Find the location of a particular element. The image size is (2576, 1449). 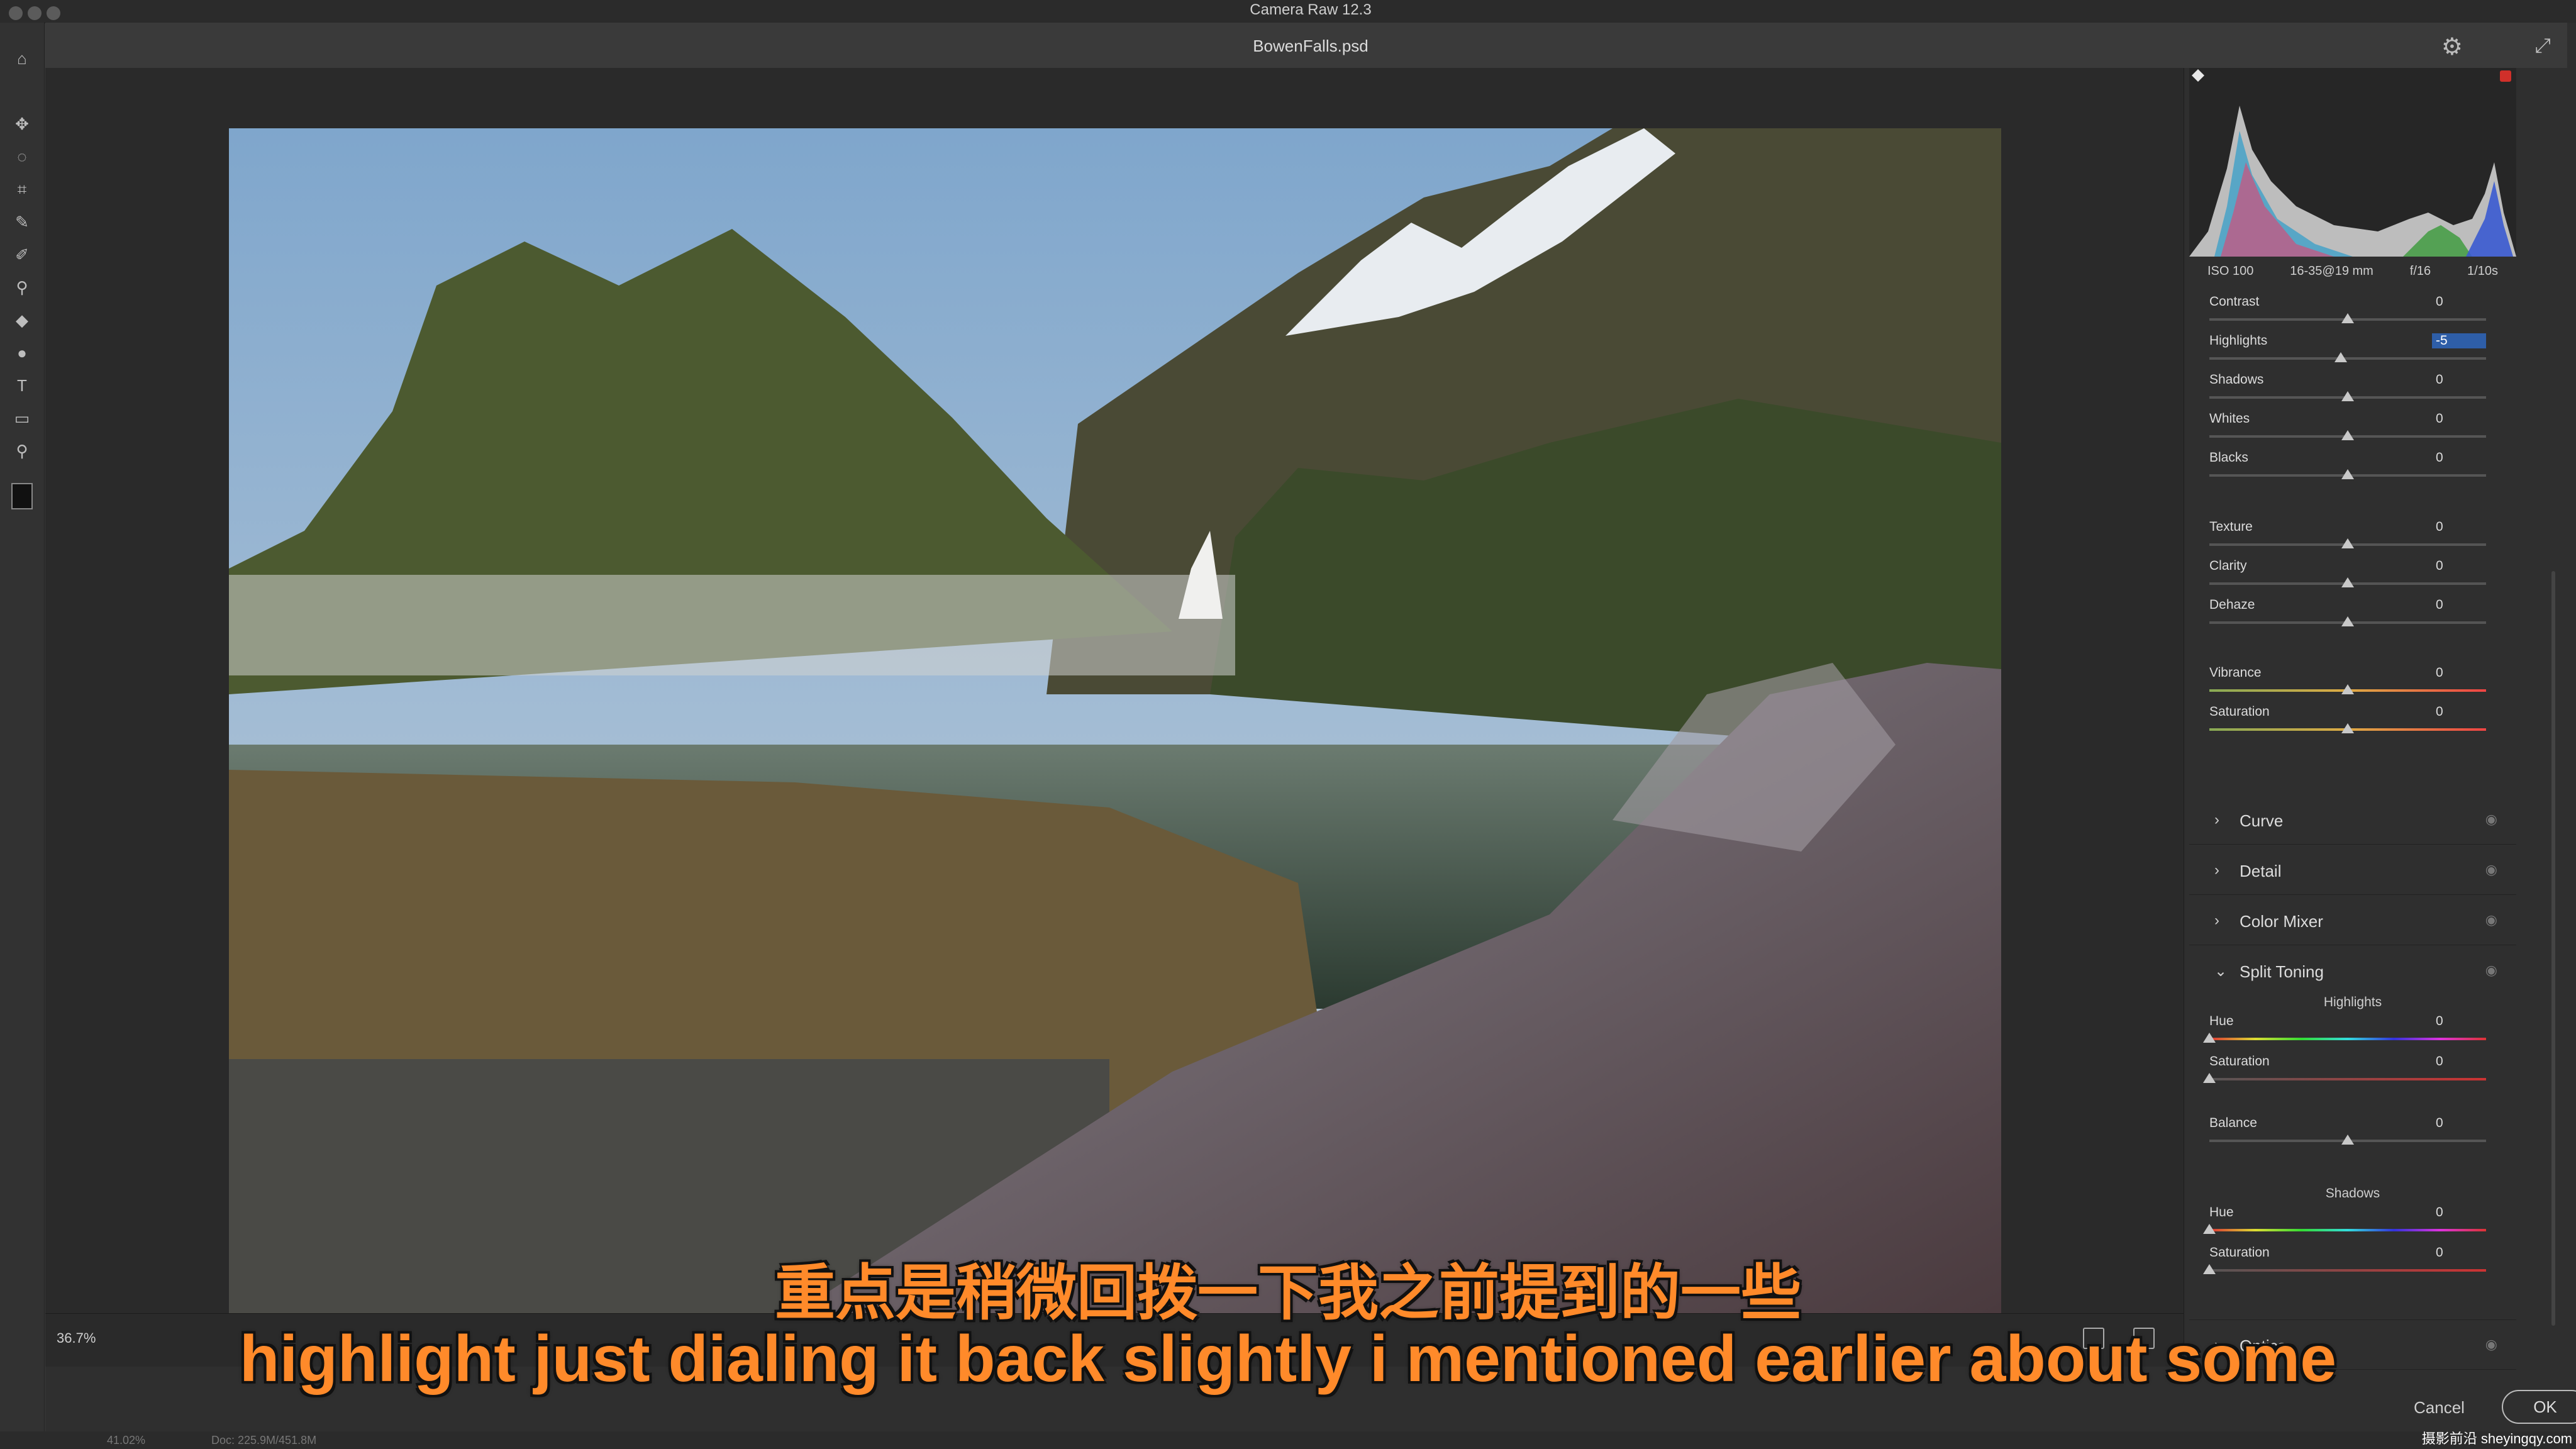

edit-sliders-icon: ☰ is located at coordinates (2574, 90).